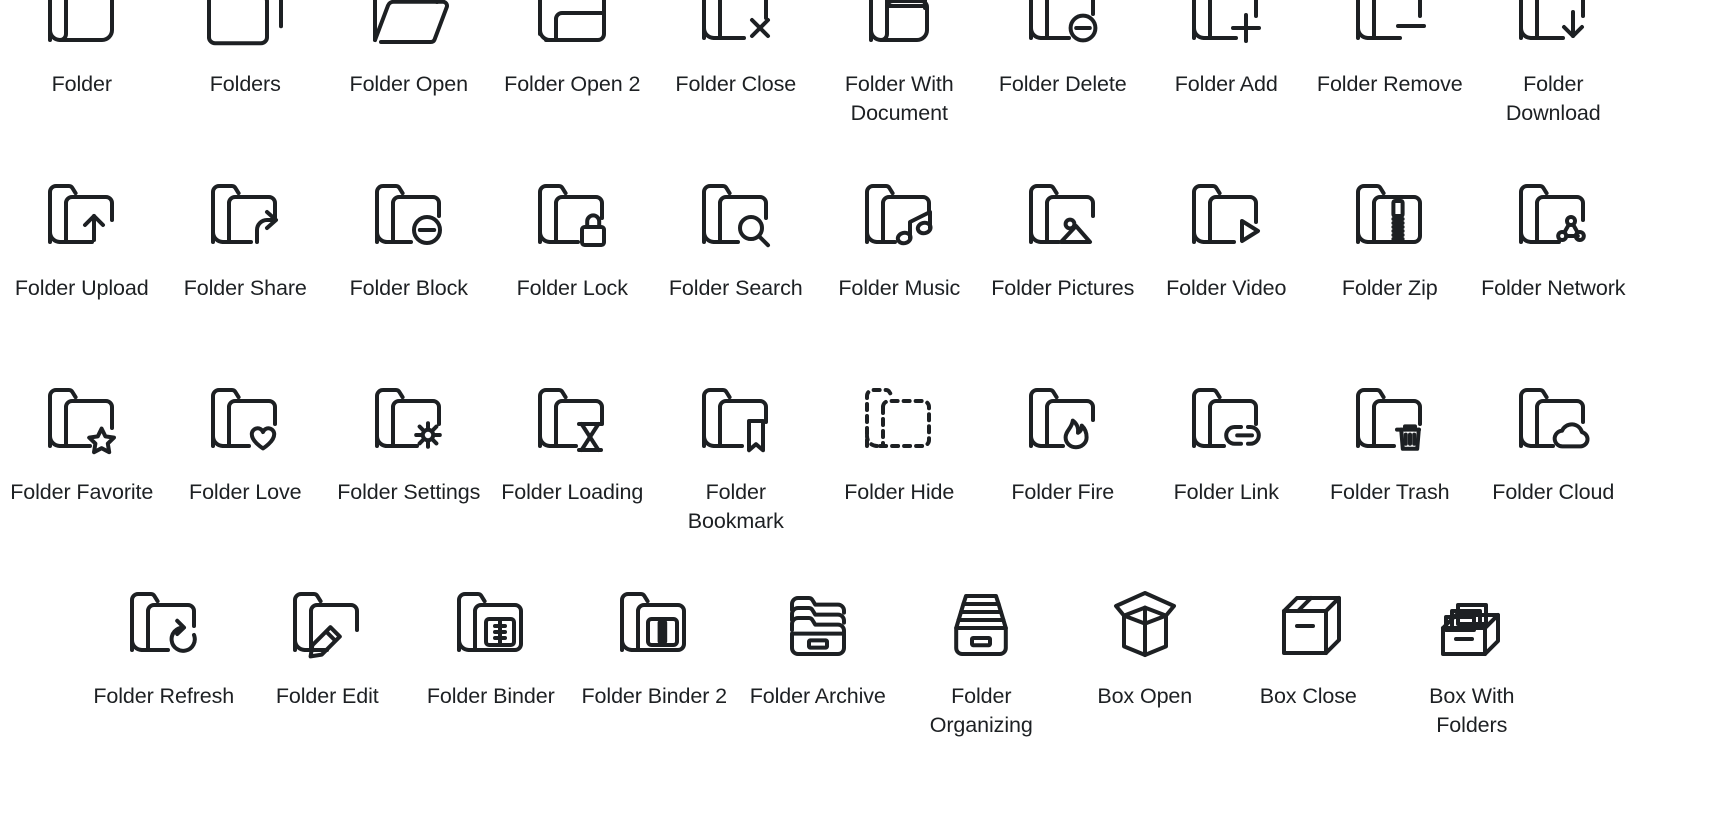 This screenshot has width=1736, height=822. I want to click on icon-cell-folder-block: Folder Block, so click(409, 235).